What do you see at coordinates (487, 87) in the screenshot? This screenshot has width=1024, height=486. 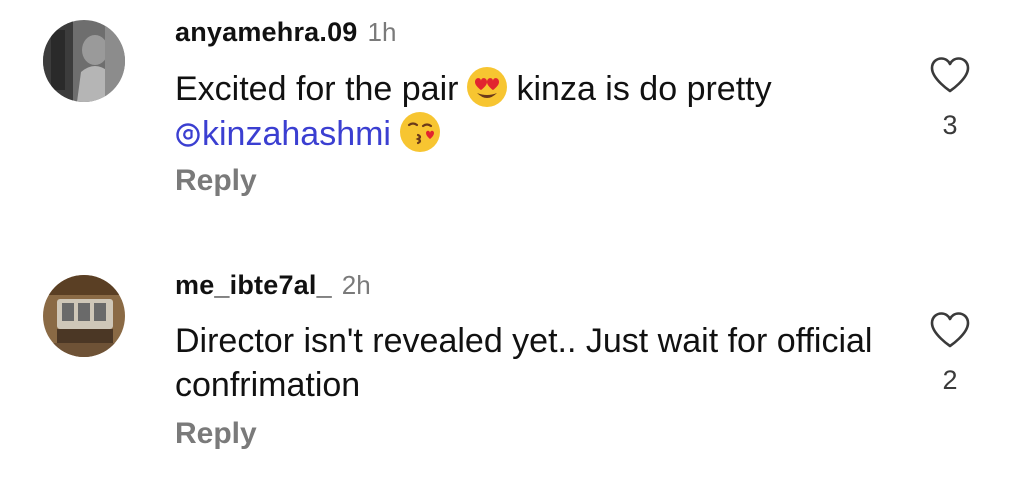 I see `heart-eyes-emoji-icon` at bounding box center [487, 87].